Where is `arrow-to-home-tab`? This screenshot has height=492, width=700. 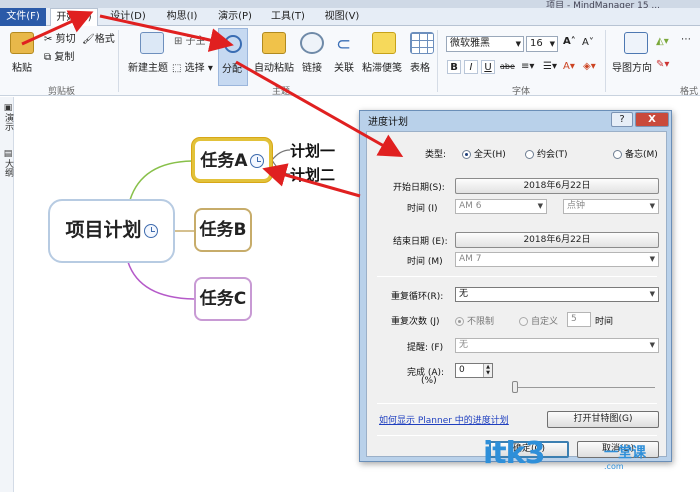 arrow-to-home-tab is located at coordinates (57, 28).